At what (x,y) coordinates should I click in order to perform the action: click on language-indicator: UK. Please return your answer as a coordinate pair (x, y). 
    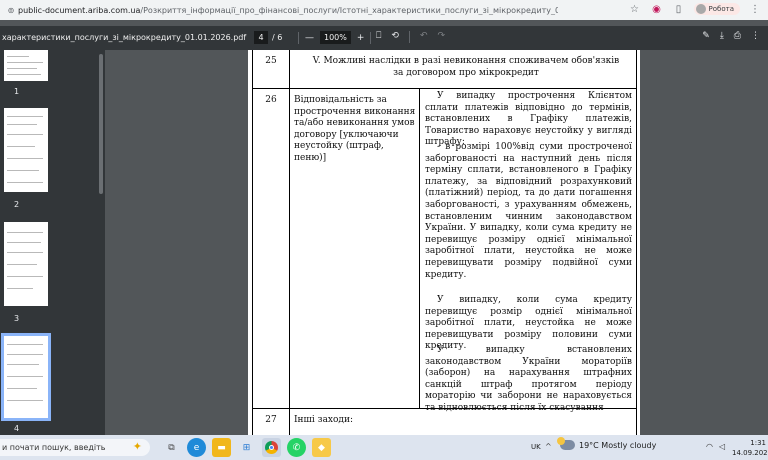
    Looking at the image, I should click on (536, 447).